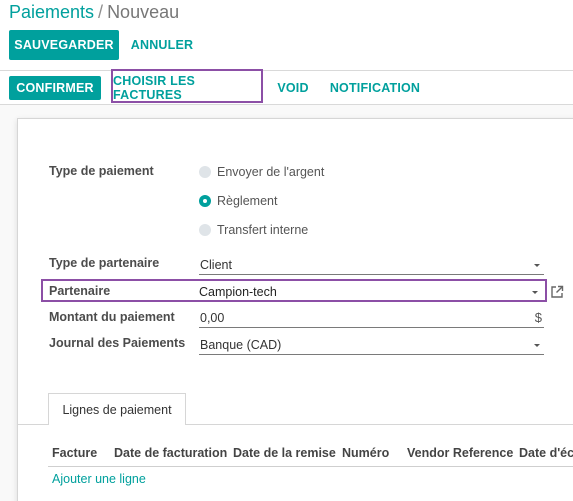  What do you see at coordinates (55, 88) in the screenshot?
I see `confirm-button: CONFIRMER` at bounding box center [55, 88].